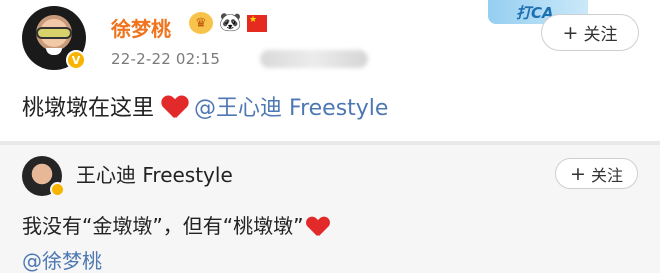 The width and height of the screenshot is (660, 273). I want to click on crown-badge-icon: ♛, so click(201, 23).